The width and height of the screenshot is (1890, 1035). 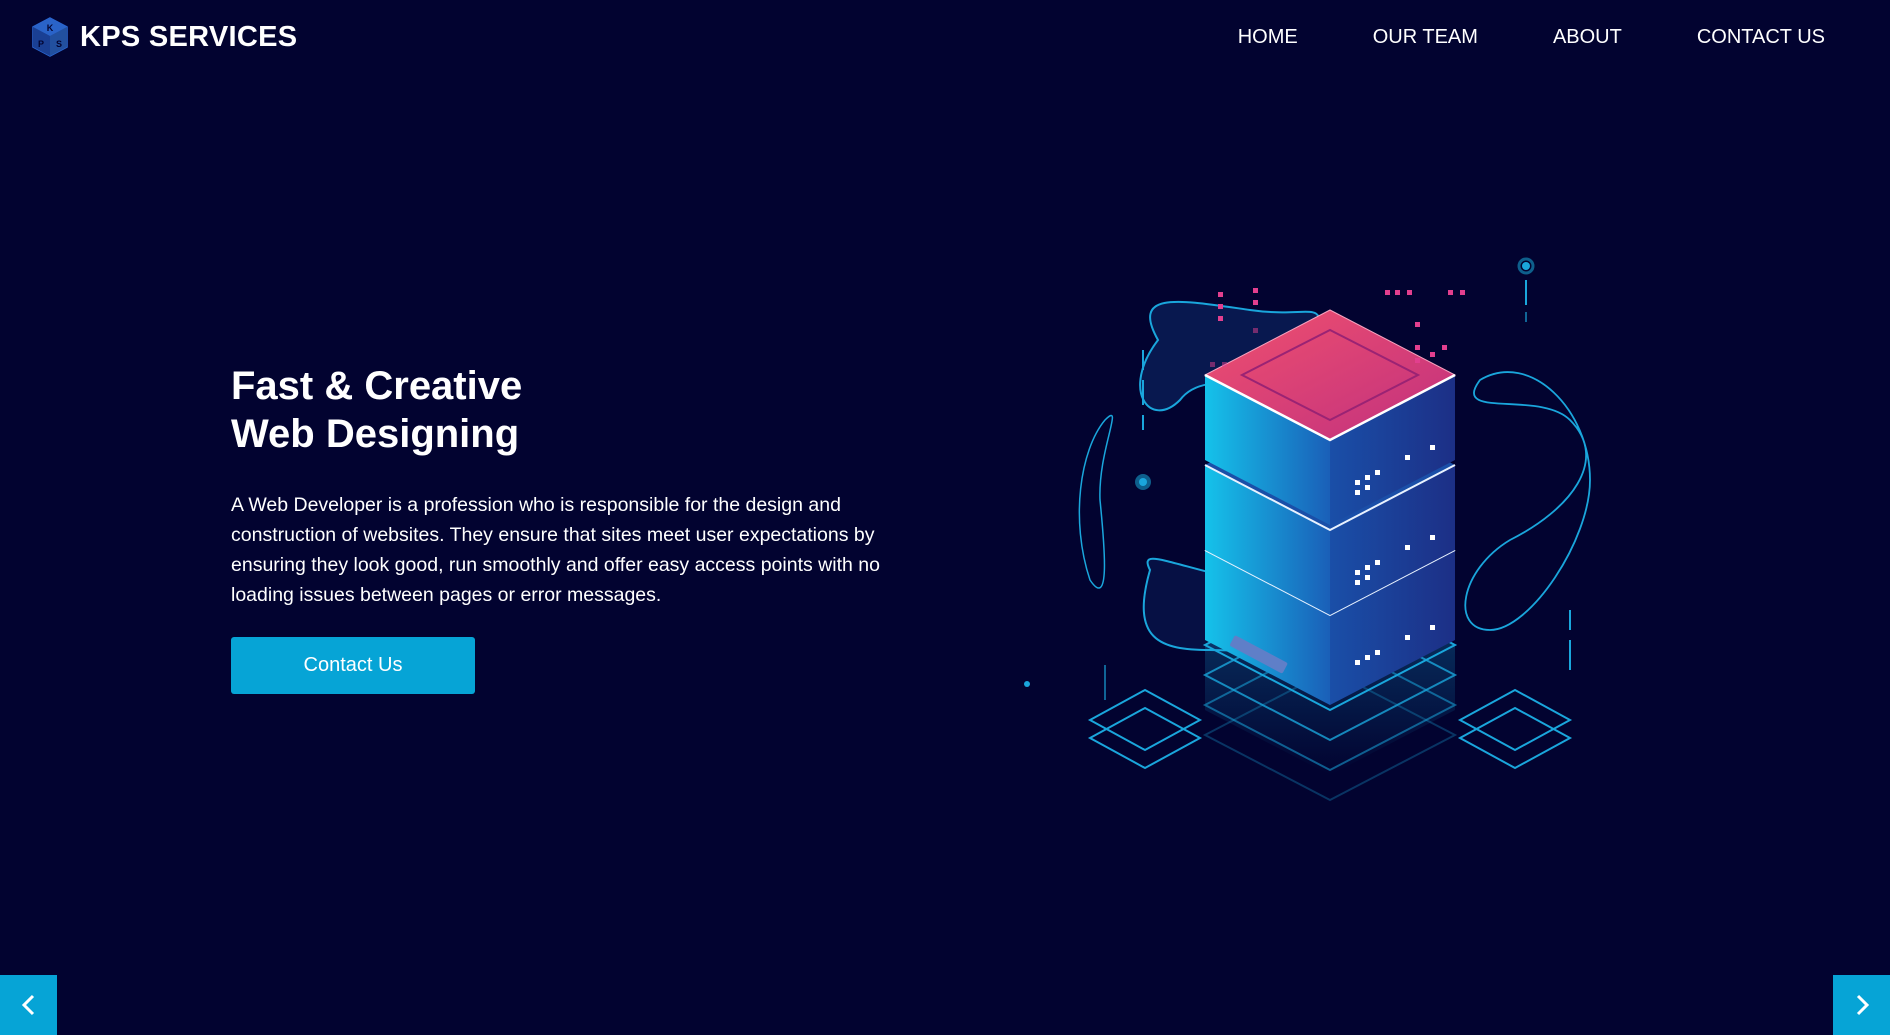 I want to click on hero-title-line-2: Web Designing, so click(x=375, y=434).